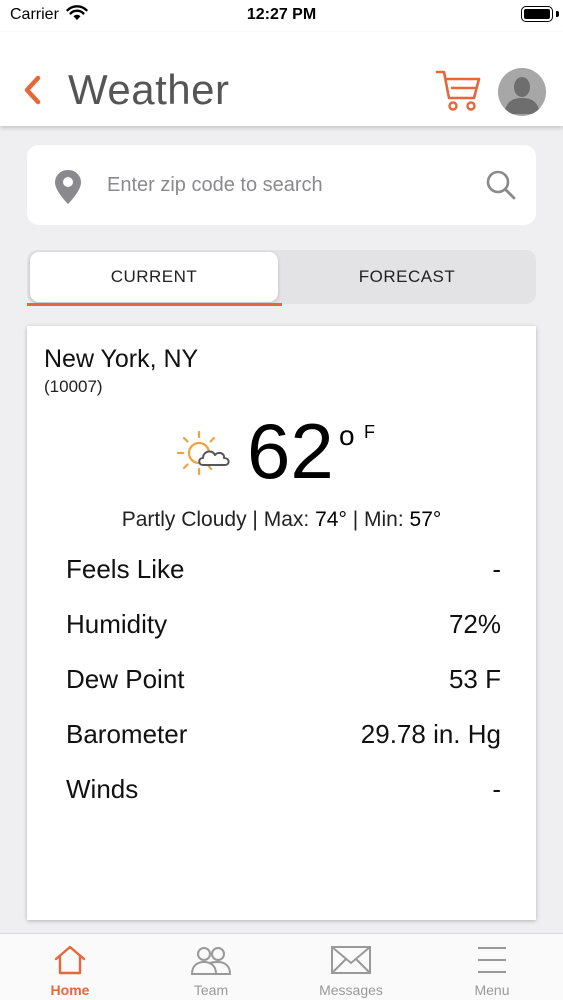  Describe the element at coordinates (68, 187) in the screenshot. I see `location-pin-icon` at that location.